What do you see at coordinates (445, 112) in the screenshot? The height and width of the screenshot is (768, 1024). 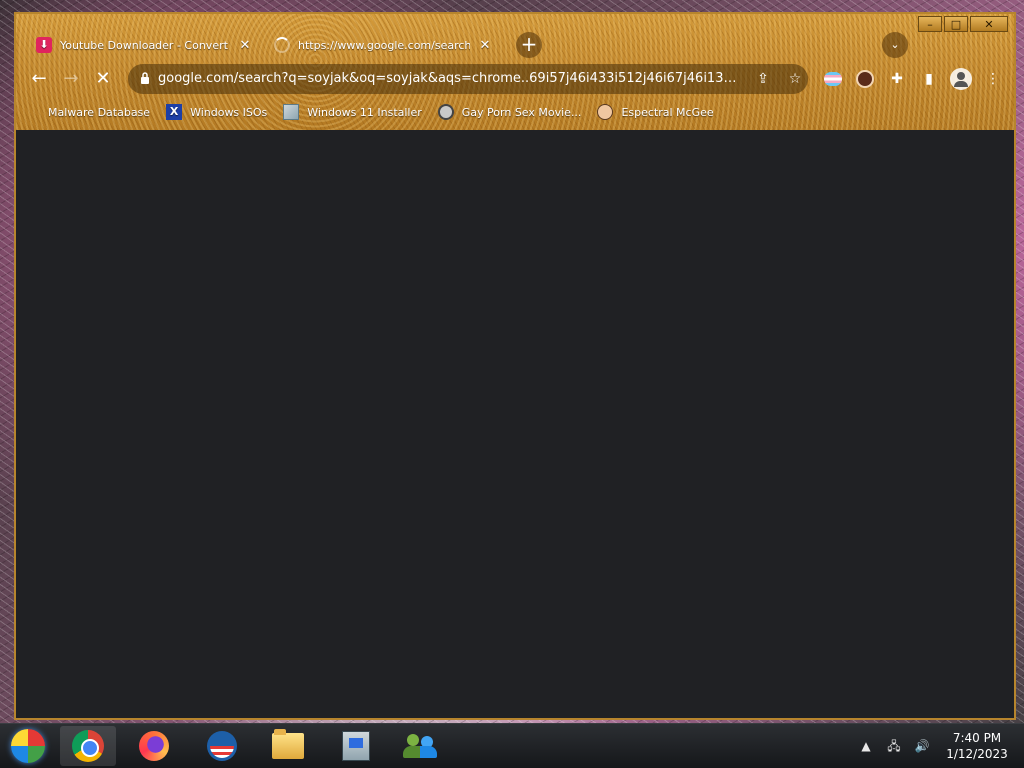 I see `disk-icon` at bounding box center [445, 112].